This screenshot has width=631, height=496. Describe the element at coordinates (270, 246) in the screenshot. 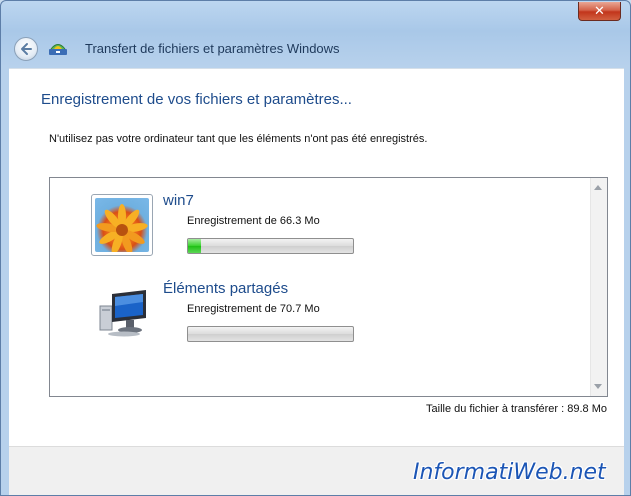

I see `progress-bar-user` at that location.